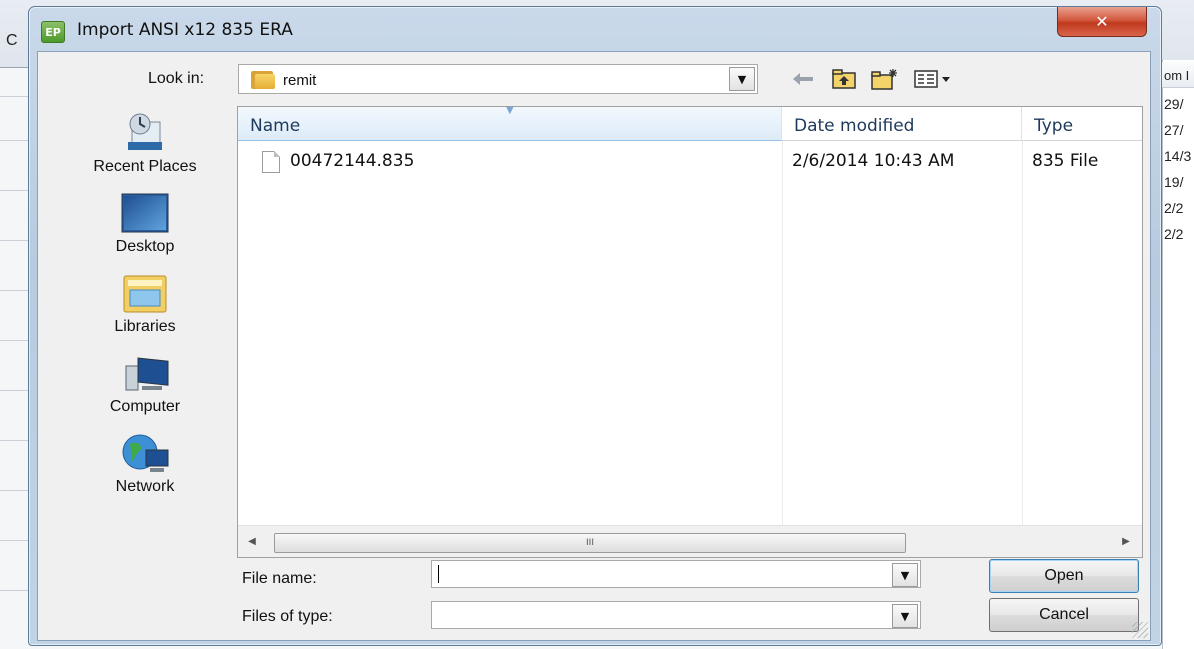 The width and height of the screenshot is (1194, 649). Describe the element at coordinates (145, 294) in the screenshot. I see `libraries-icon` at that location.